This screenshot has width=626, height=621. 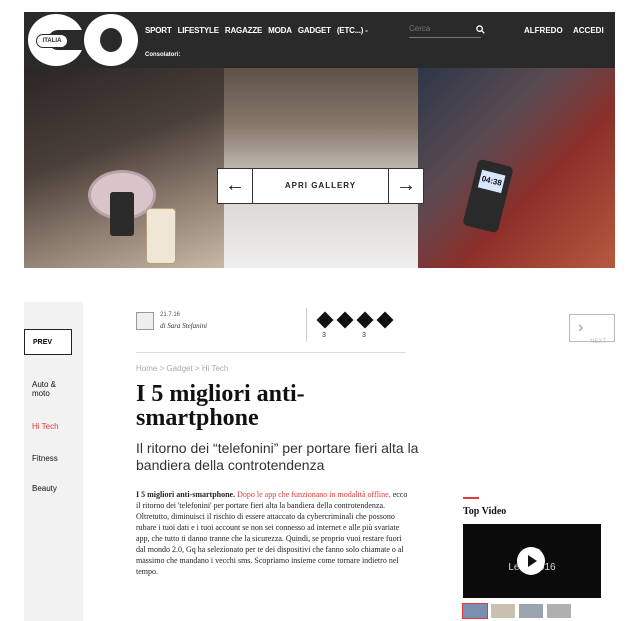 What do you see at coordinates (445, 31) in the screenshot?
I see `search-input: Cerca` at bounding box center [445, 31].